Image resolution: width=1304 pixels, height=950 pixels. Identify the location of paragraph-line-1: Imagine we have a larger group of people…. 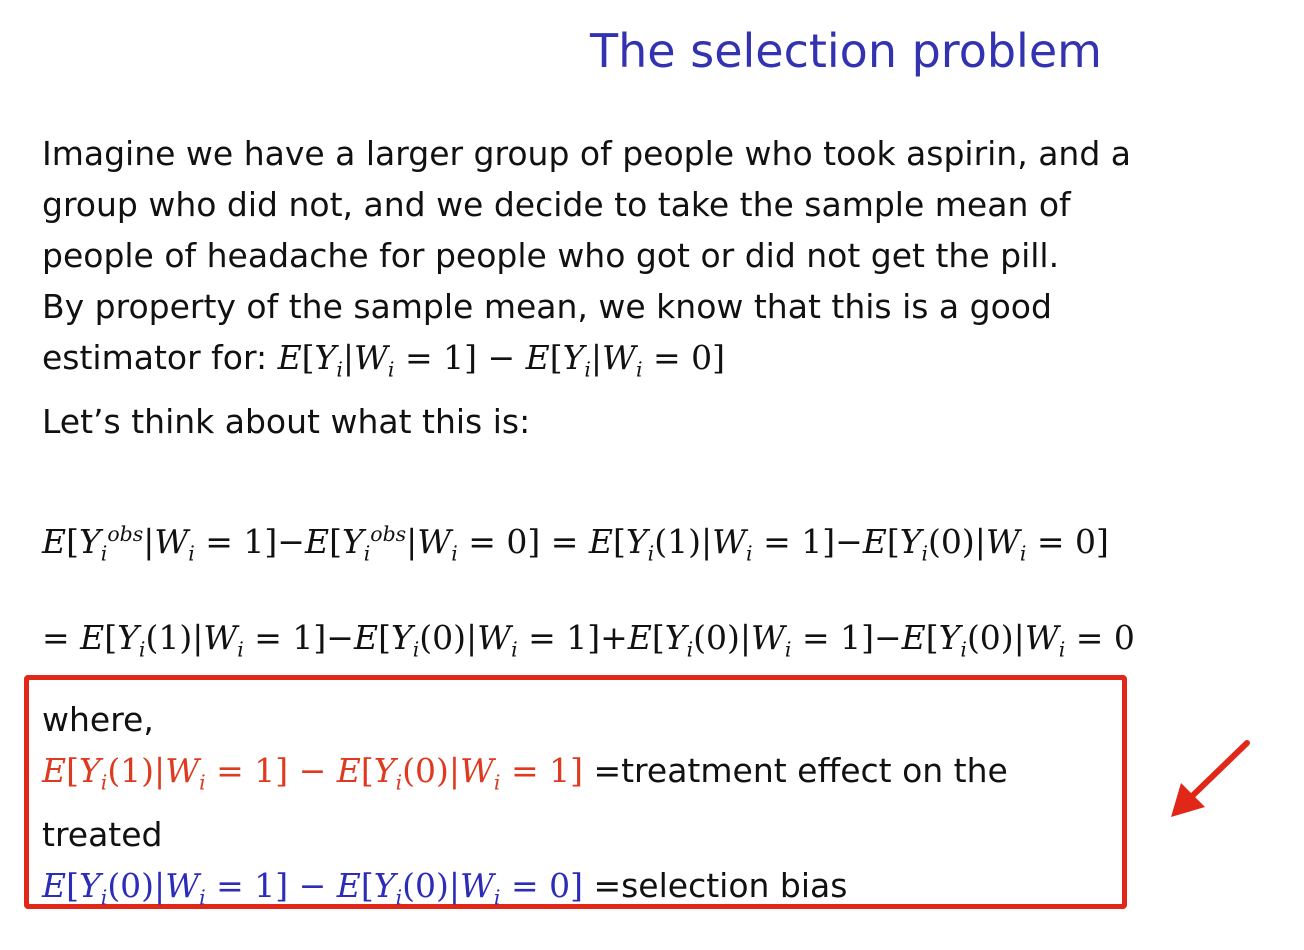
(586, 153).